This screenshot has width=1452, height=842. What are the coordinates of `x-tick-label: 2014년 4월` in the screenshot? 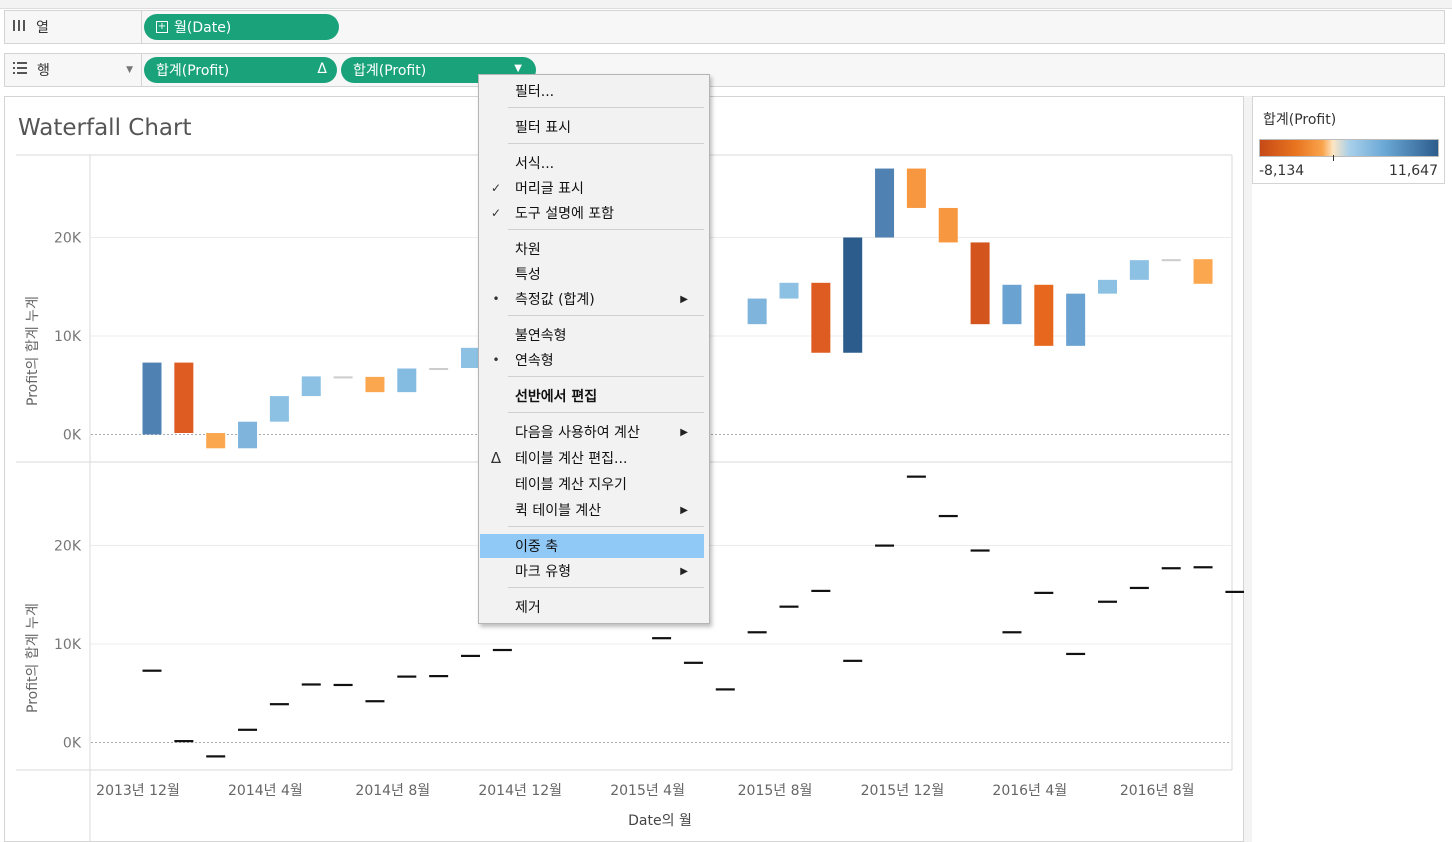 It's located at (265, 791).